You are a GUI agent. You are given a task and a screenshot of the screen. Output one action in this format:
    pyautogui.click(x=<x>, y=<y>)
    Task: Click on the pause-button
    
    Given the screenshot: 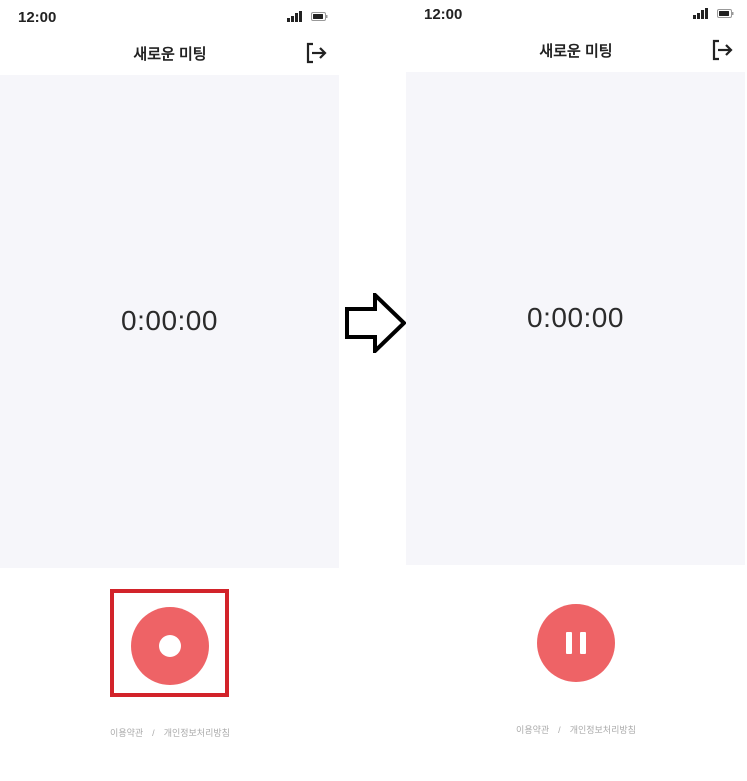 What is the action you would take?
    pyautogui.click(x=576, y=643)
    